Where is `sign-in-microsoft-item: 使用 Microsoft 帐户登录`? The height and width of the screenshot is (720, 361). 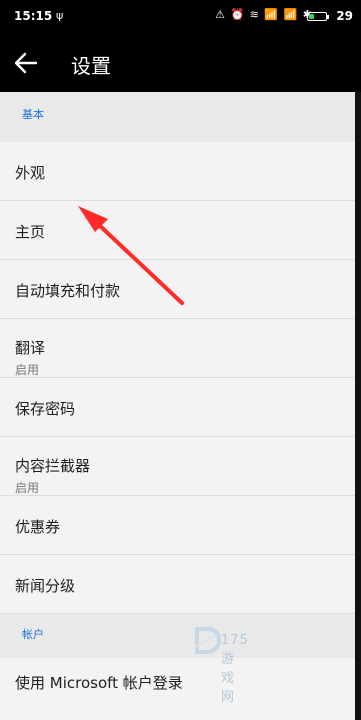 sign-in-microsoft-item: 使用 Microsoft 帐户登录 is located at coordinates (177, 678).